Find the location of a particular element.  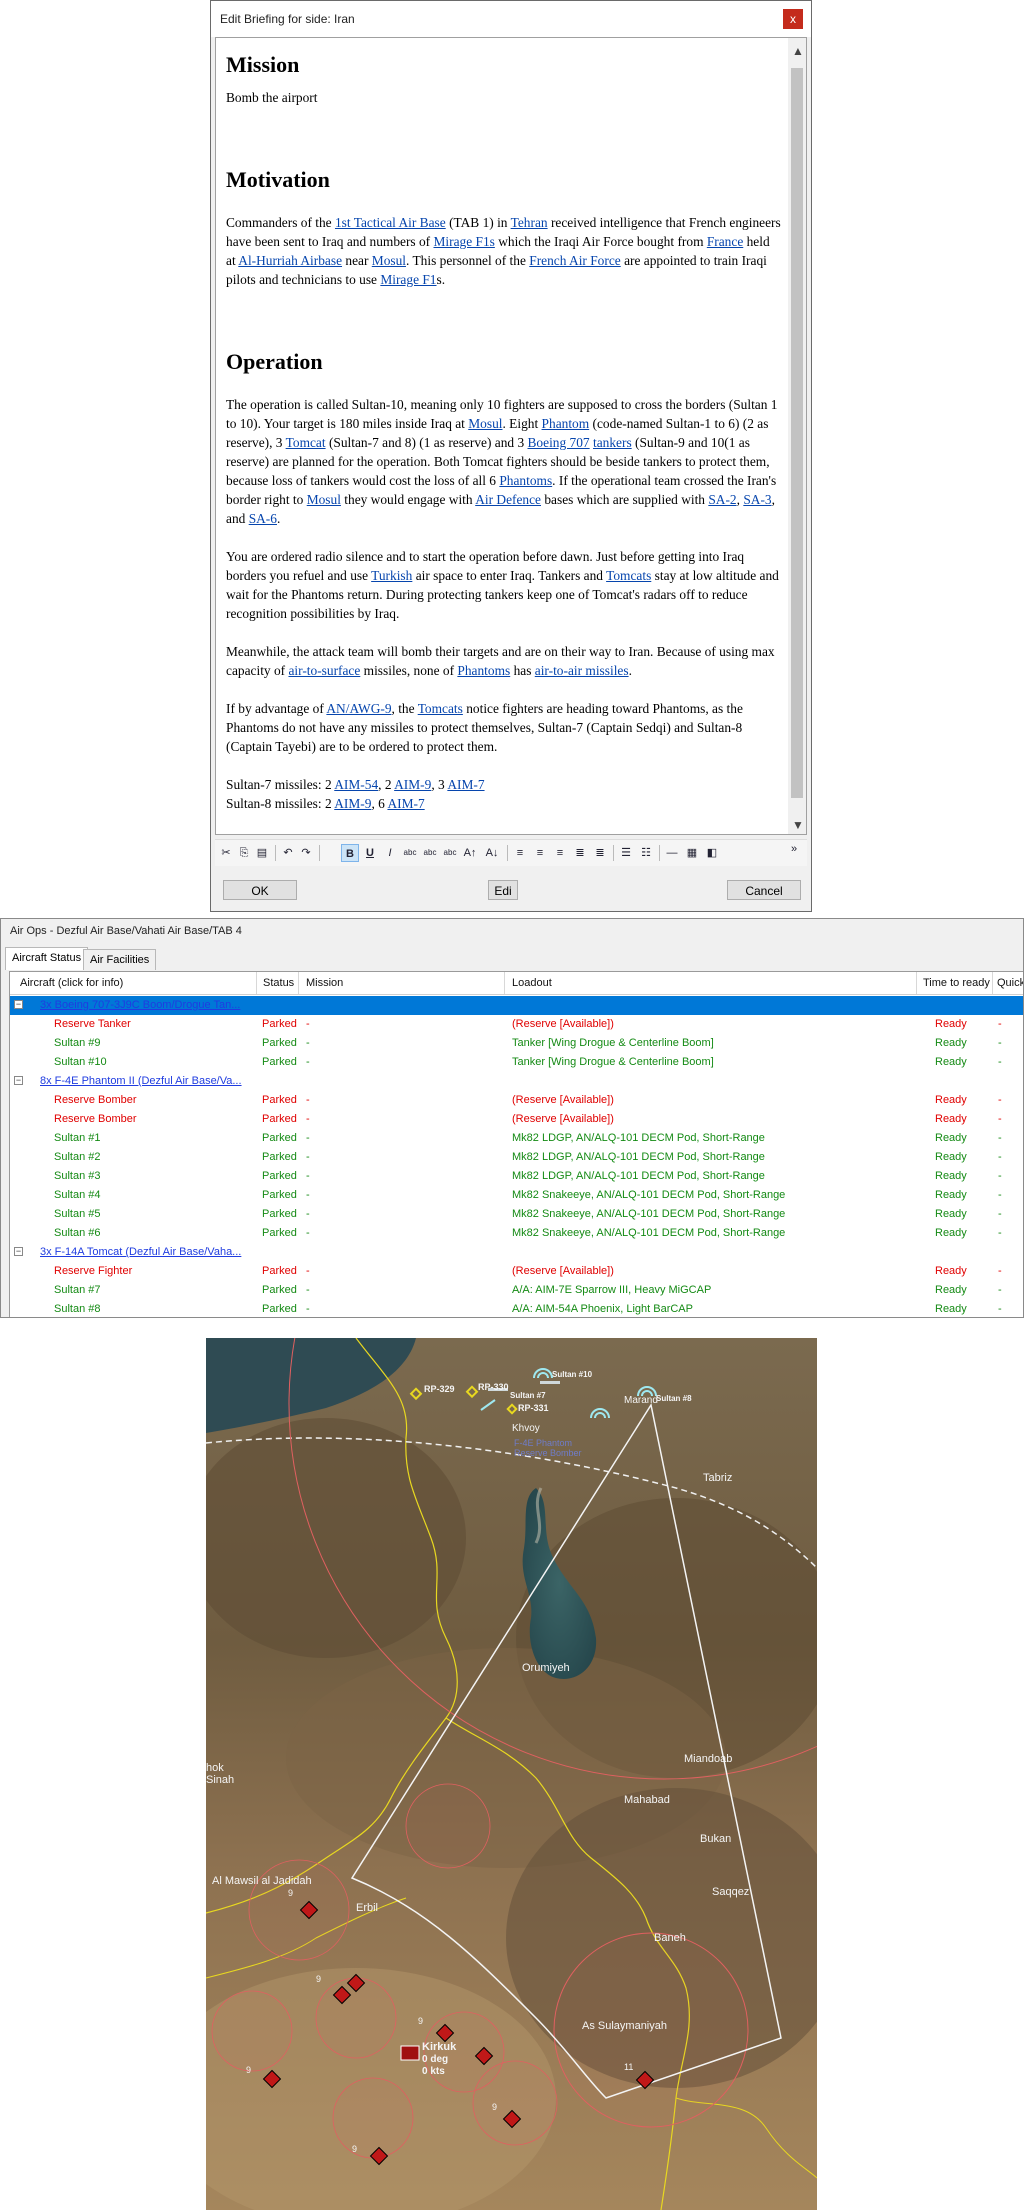

col-loadout: Loadout is located at coordinates (532, 983).